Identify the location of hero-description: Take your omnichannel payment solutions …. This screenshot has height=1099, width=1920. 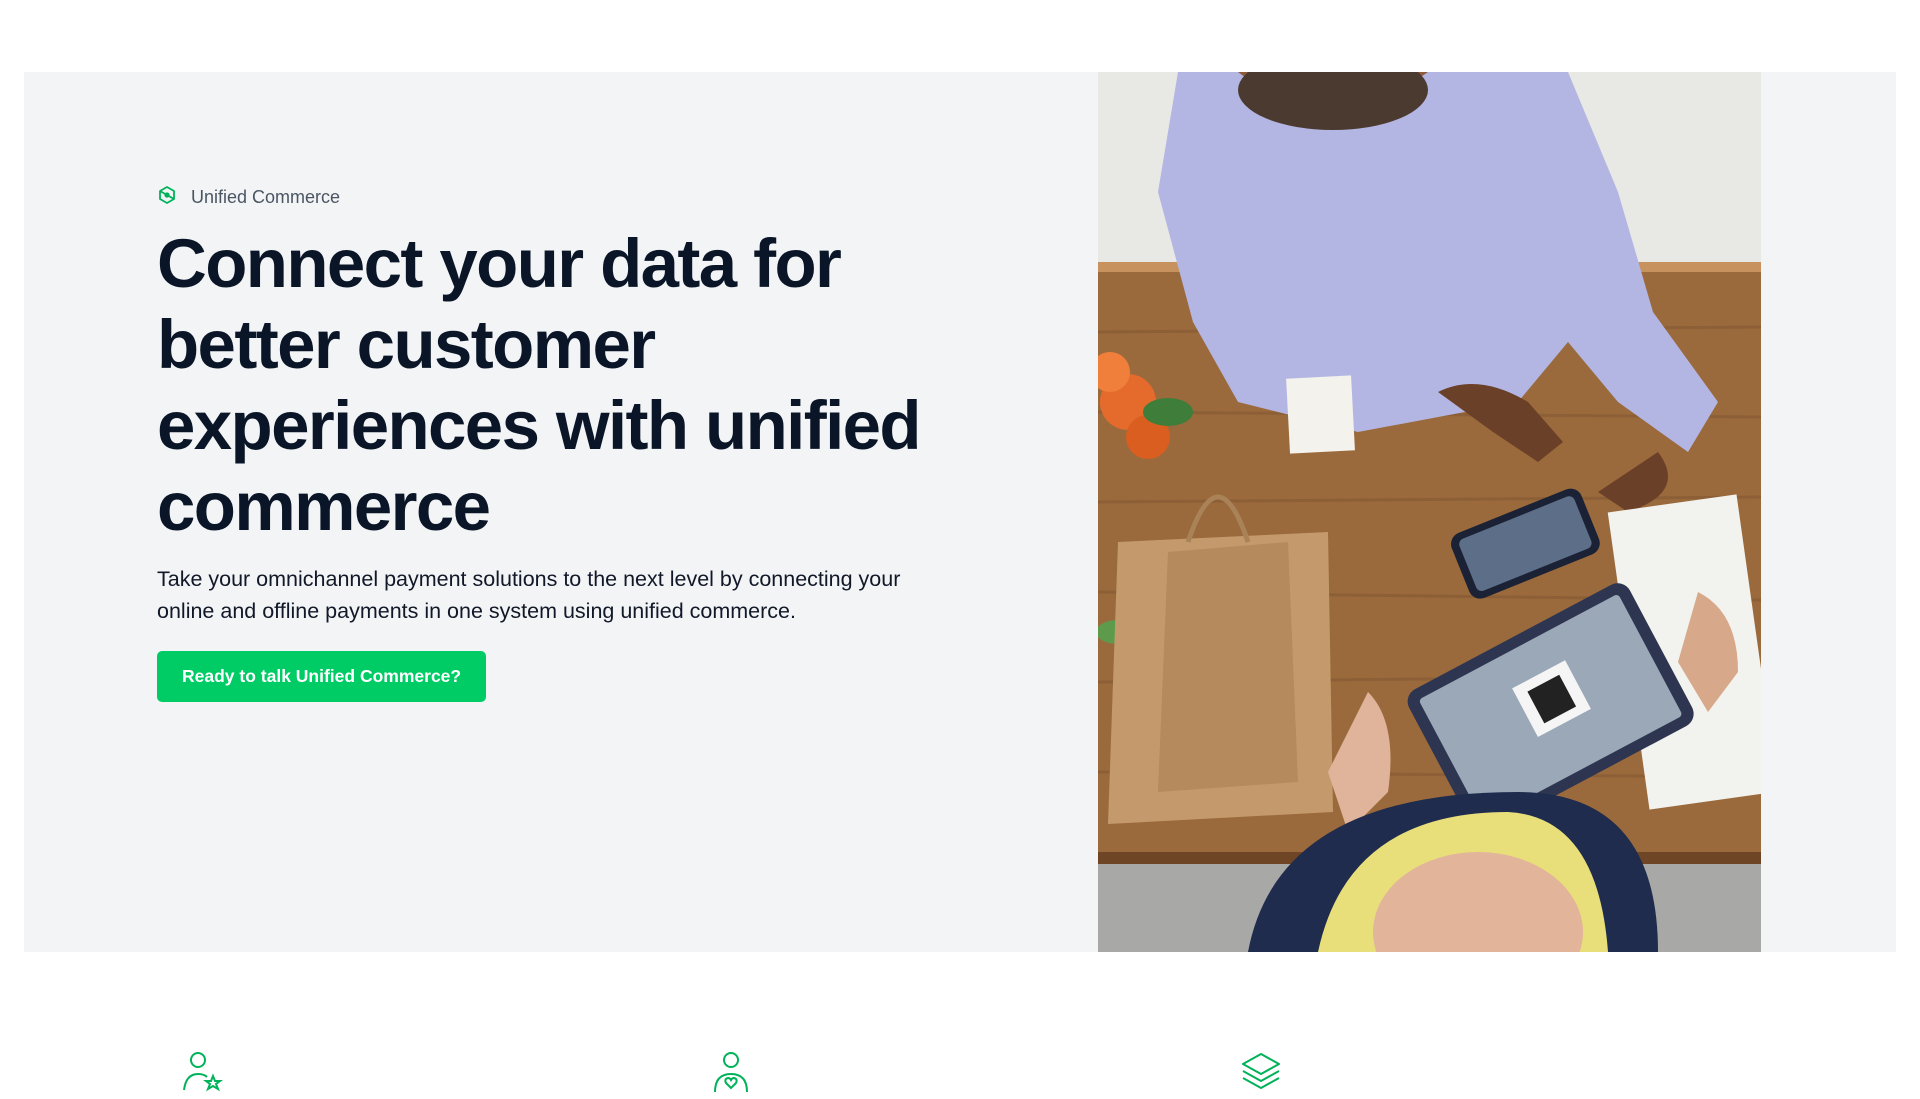
(529, 595).